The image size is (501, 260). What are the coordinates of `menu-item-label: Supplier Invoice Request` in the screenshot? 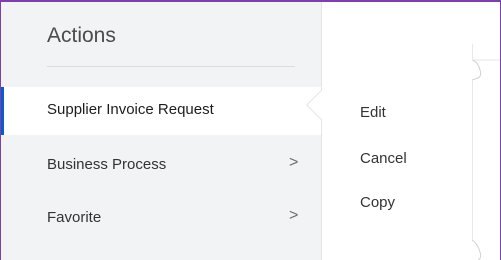 It's located at (130, 109).